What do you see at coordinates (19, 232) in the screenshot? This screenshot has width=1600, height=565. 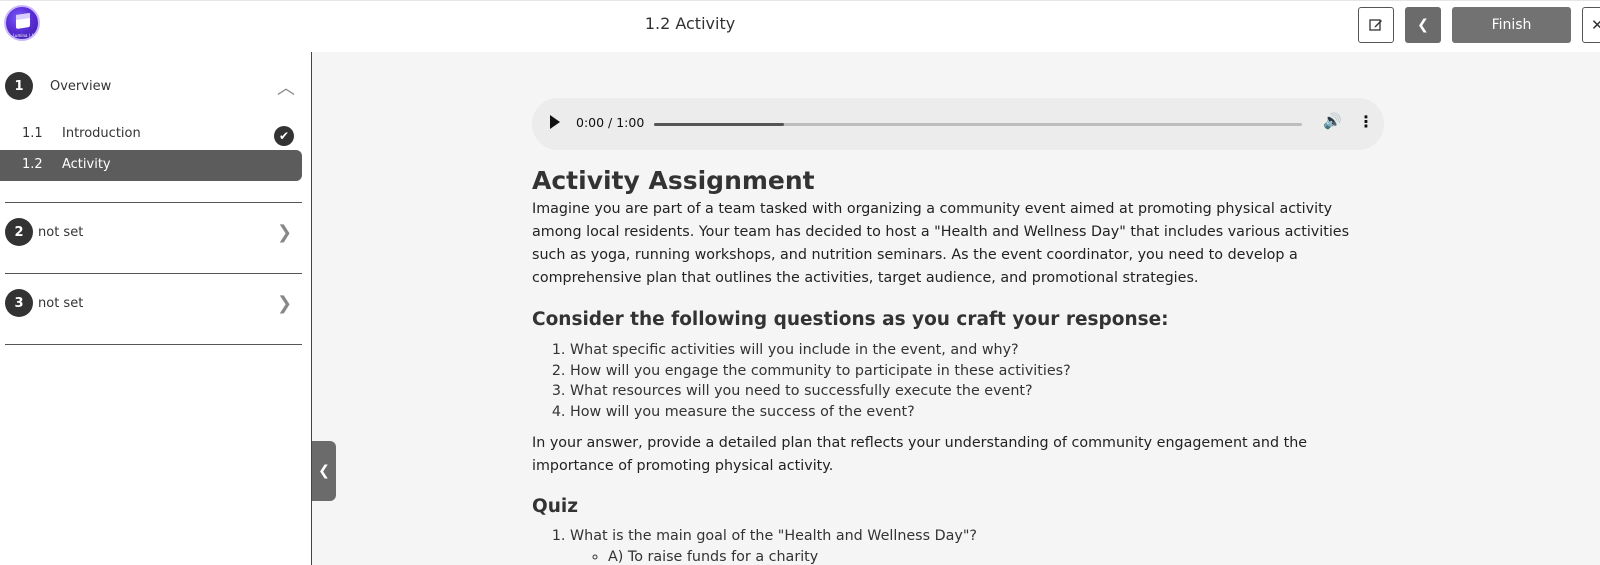 I see `section-number: 2` at bounding box center [19, 232].